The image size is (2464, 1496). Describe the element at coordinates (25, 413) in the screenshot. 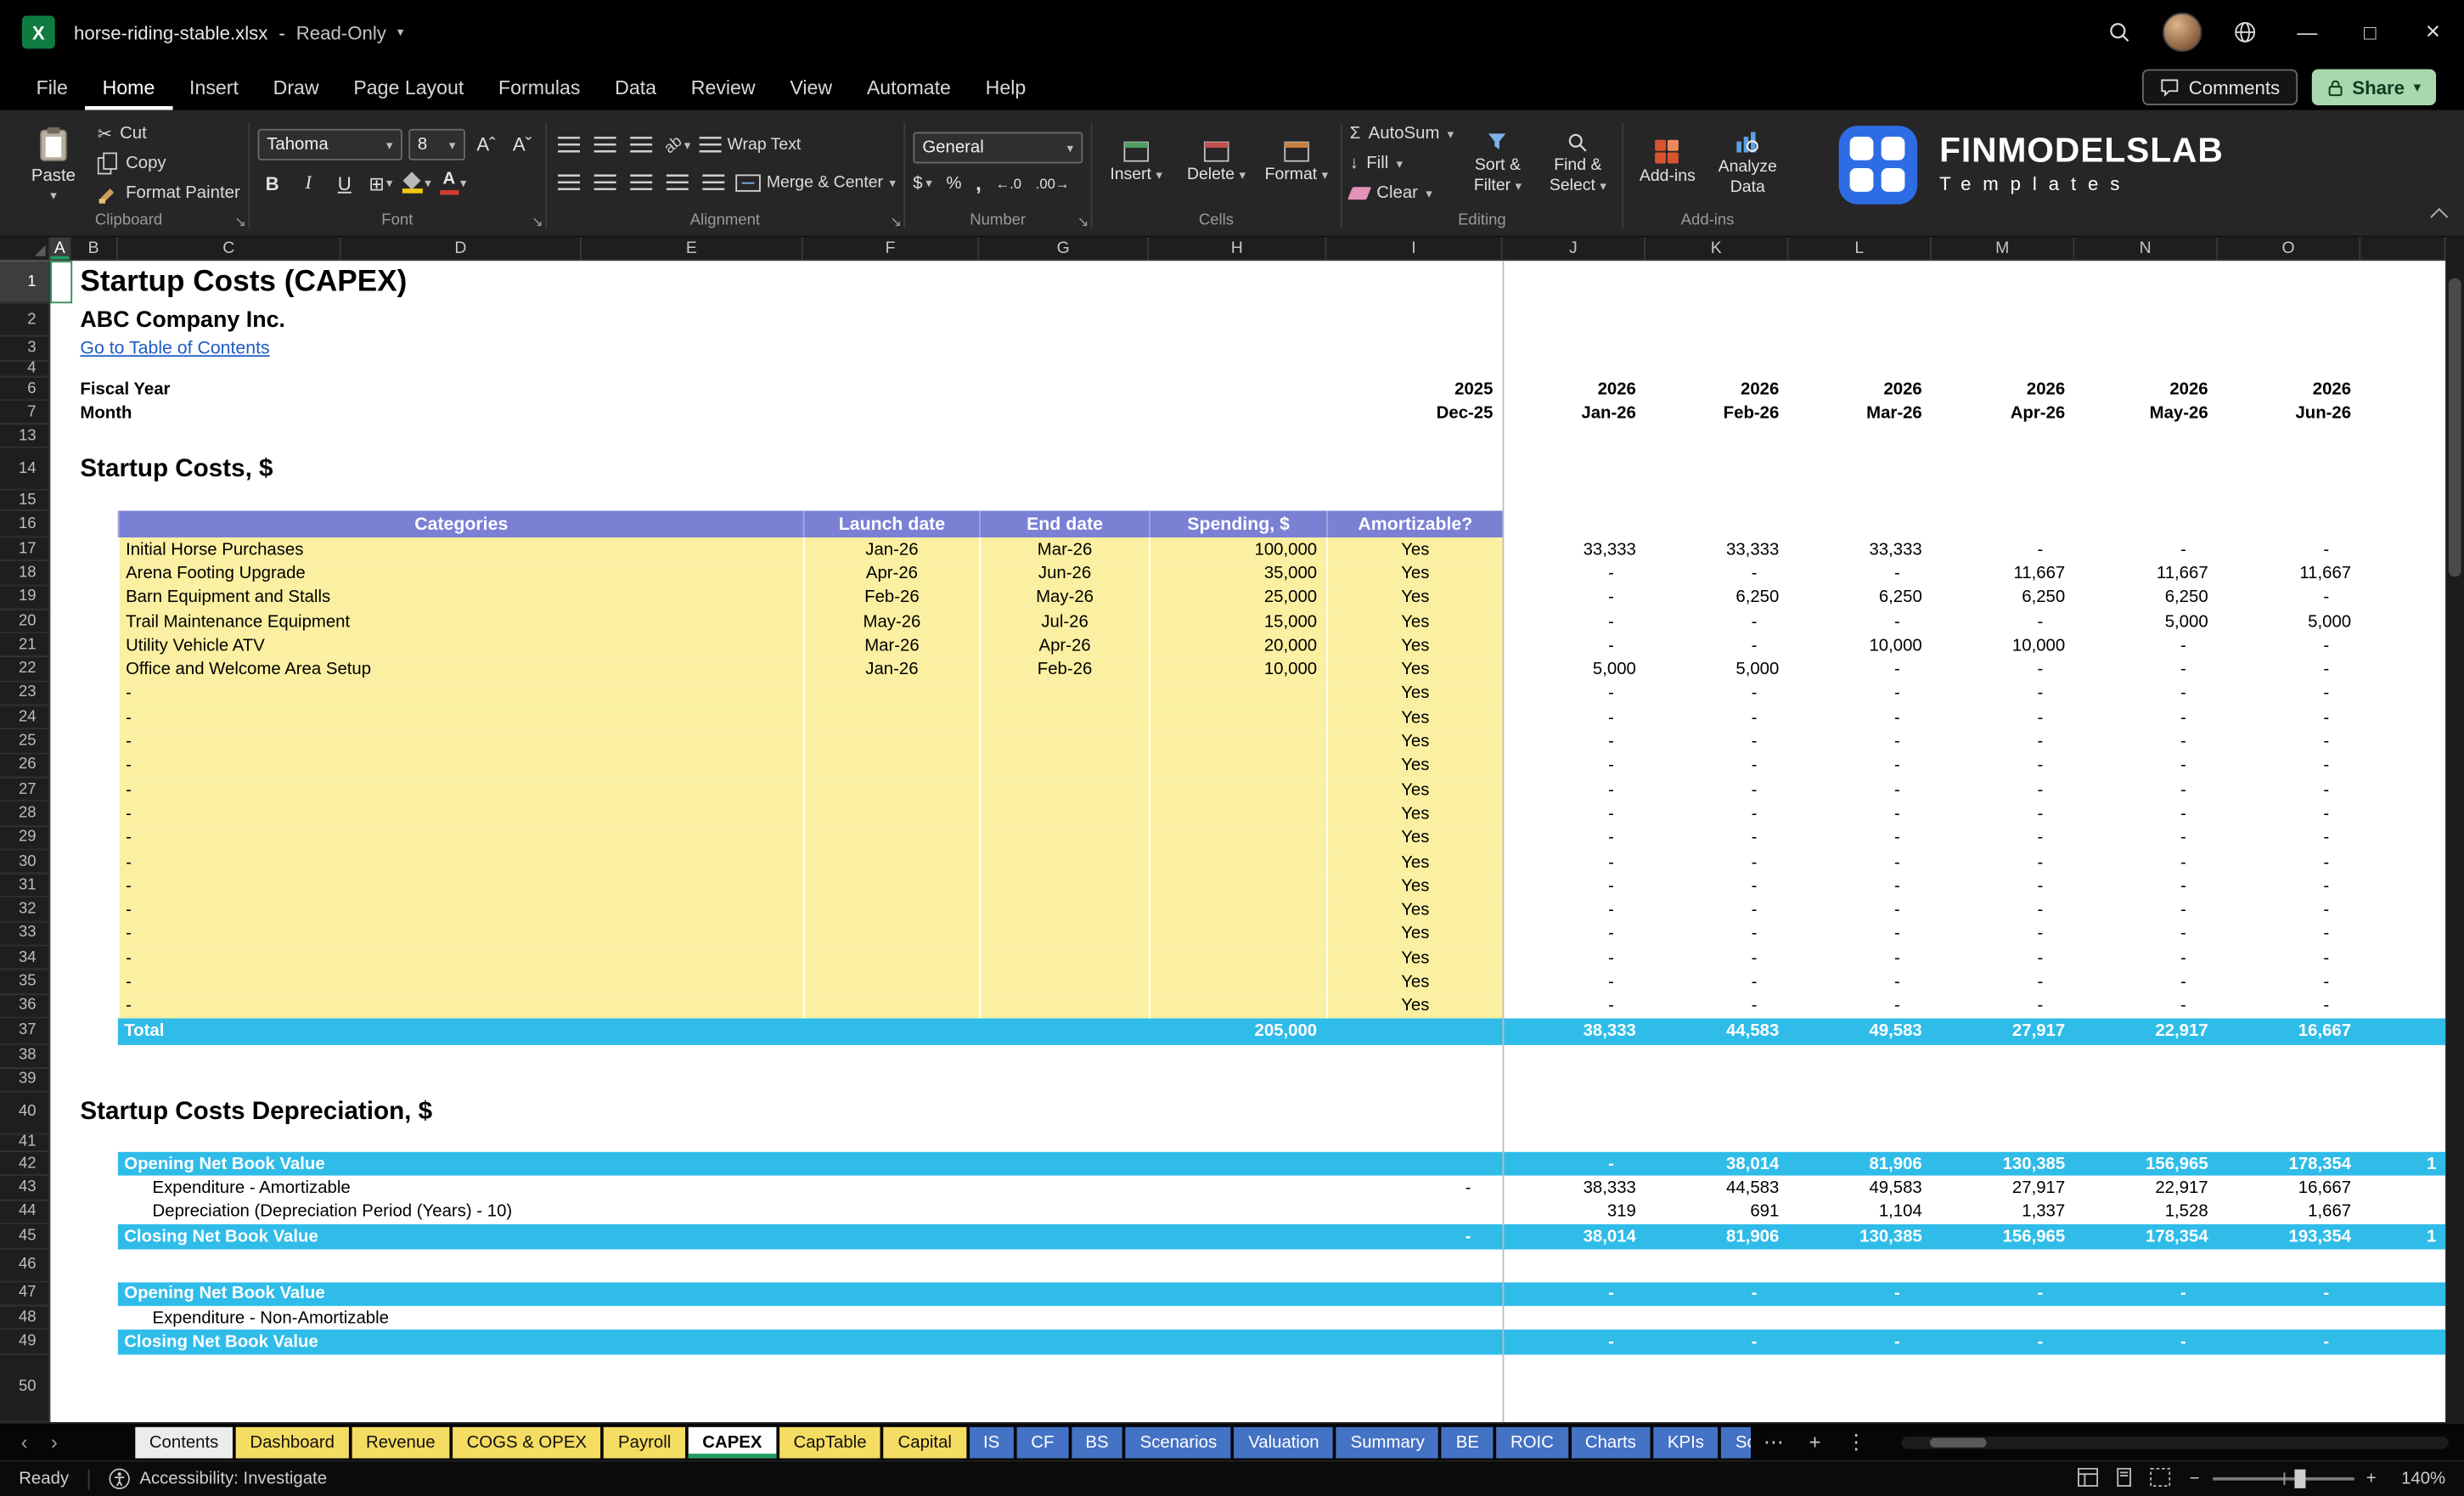

I see `row-header-7: 7` at that location.